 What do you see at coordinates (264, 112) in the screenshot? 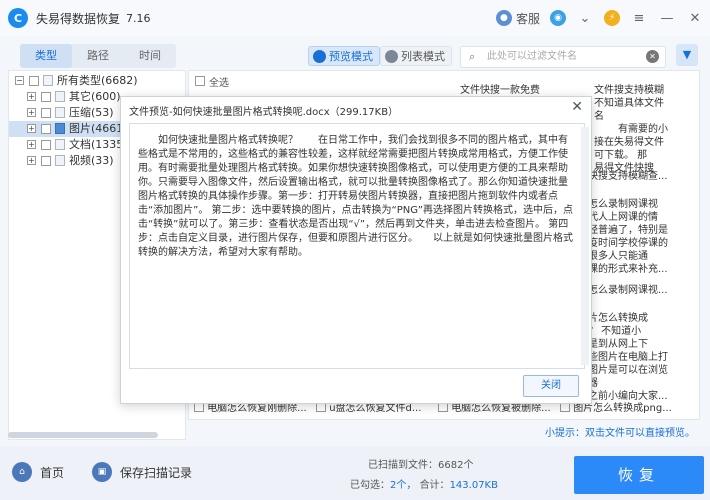
I see `dialog-title: 文件预览-如何快速批量图片格式转换呢.docx（299.17KB）` at bounding box center [264, 112].